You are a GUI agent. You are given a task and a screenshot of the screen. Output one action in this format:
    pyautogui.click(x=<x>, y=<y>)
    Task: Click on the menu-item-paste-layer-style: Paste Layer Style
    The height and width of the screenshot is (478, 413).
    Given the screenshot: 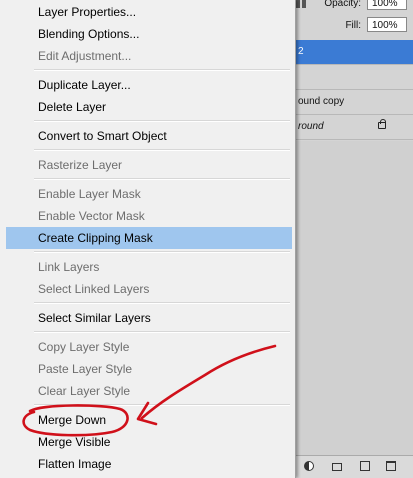 What is the action you would take?
    pyautogui.click(x=149, y=369)
    